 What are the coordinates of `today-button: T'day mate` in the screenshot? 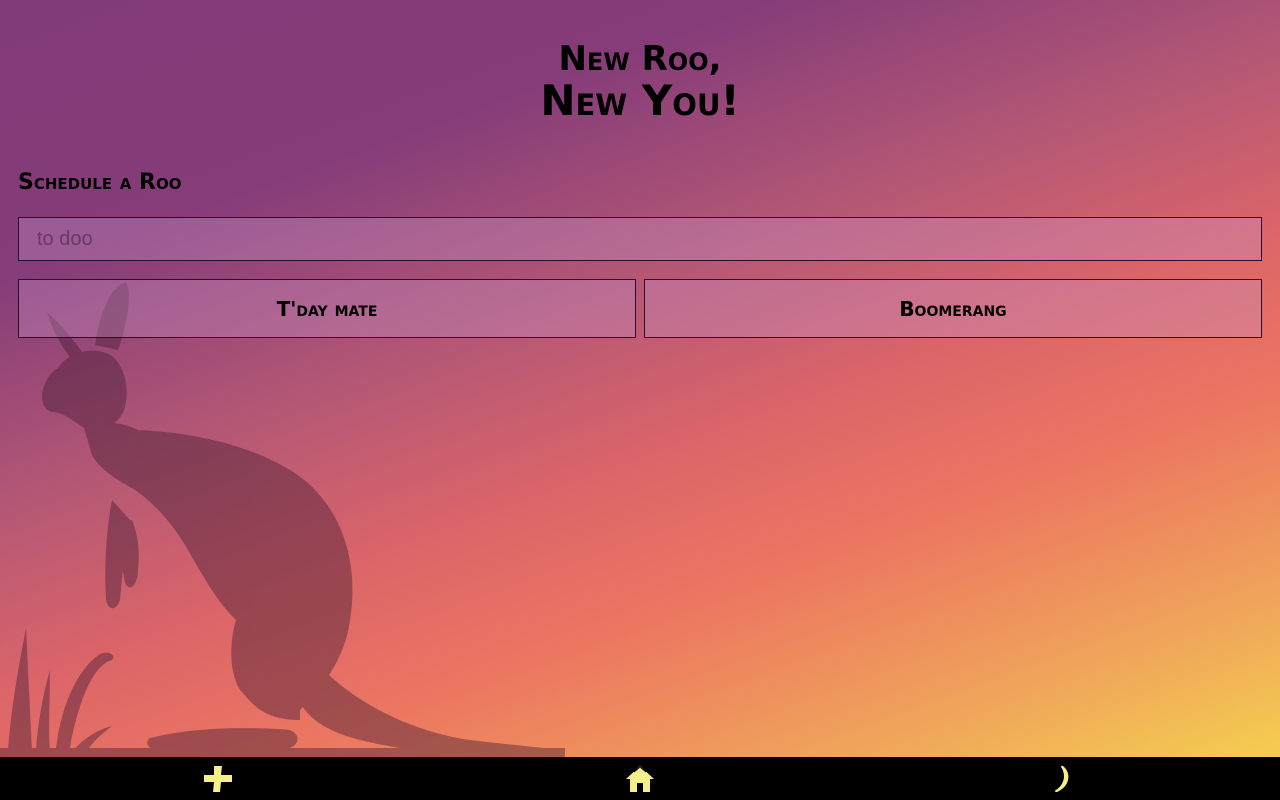 It's located at (327, 308).